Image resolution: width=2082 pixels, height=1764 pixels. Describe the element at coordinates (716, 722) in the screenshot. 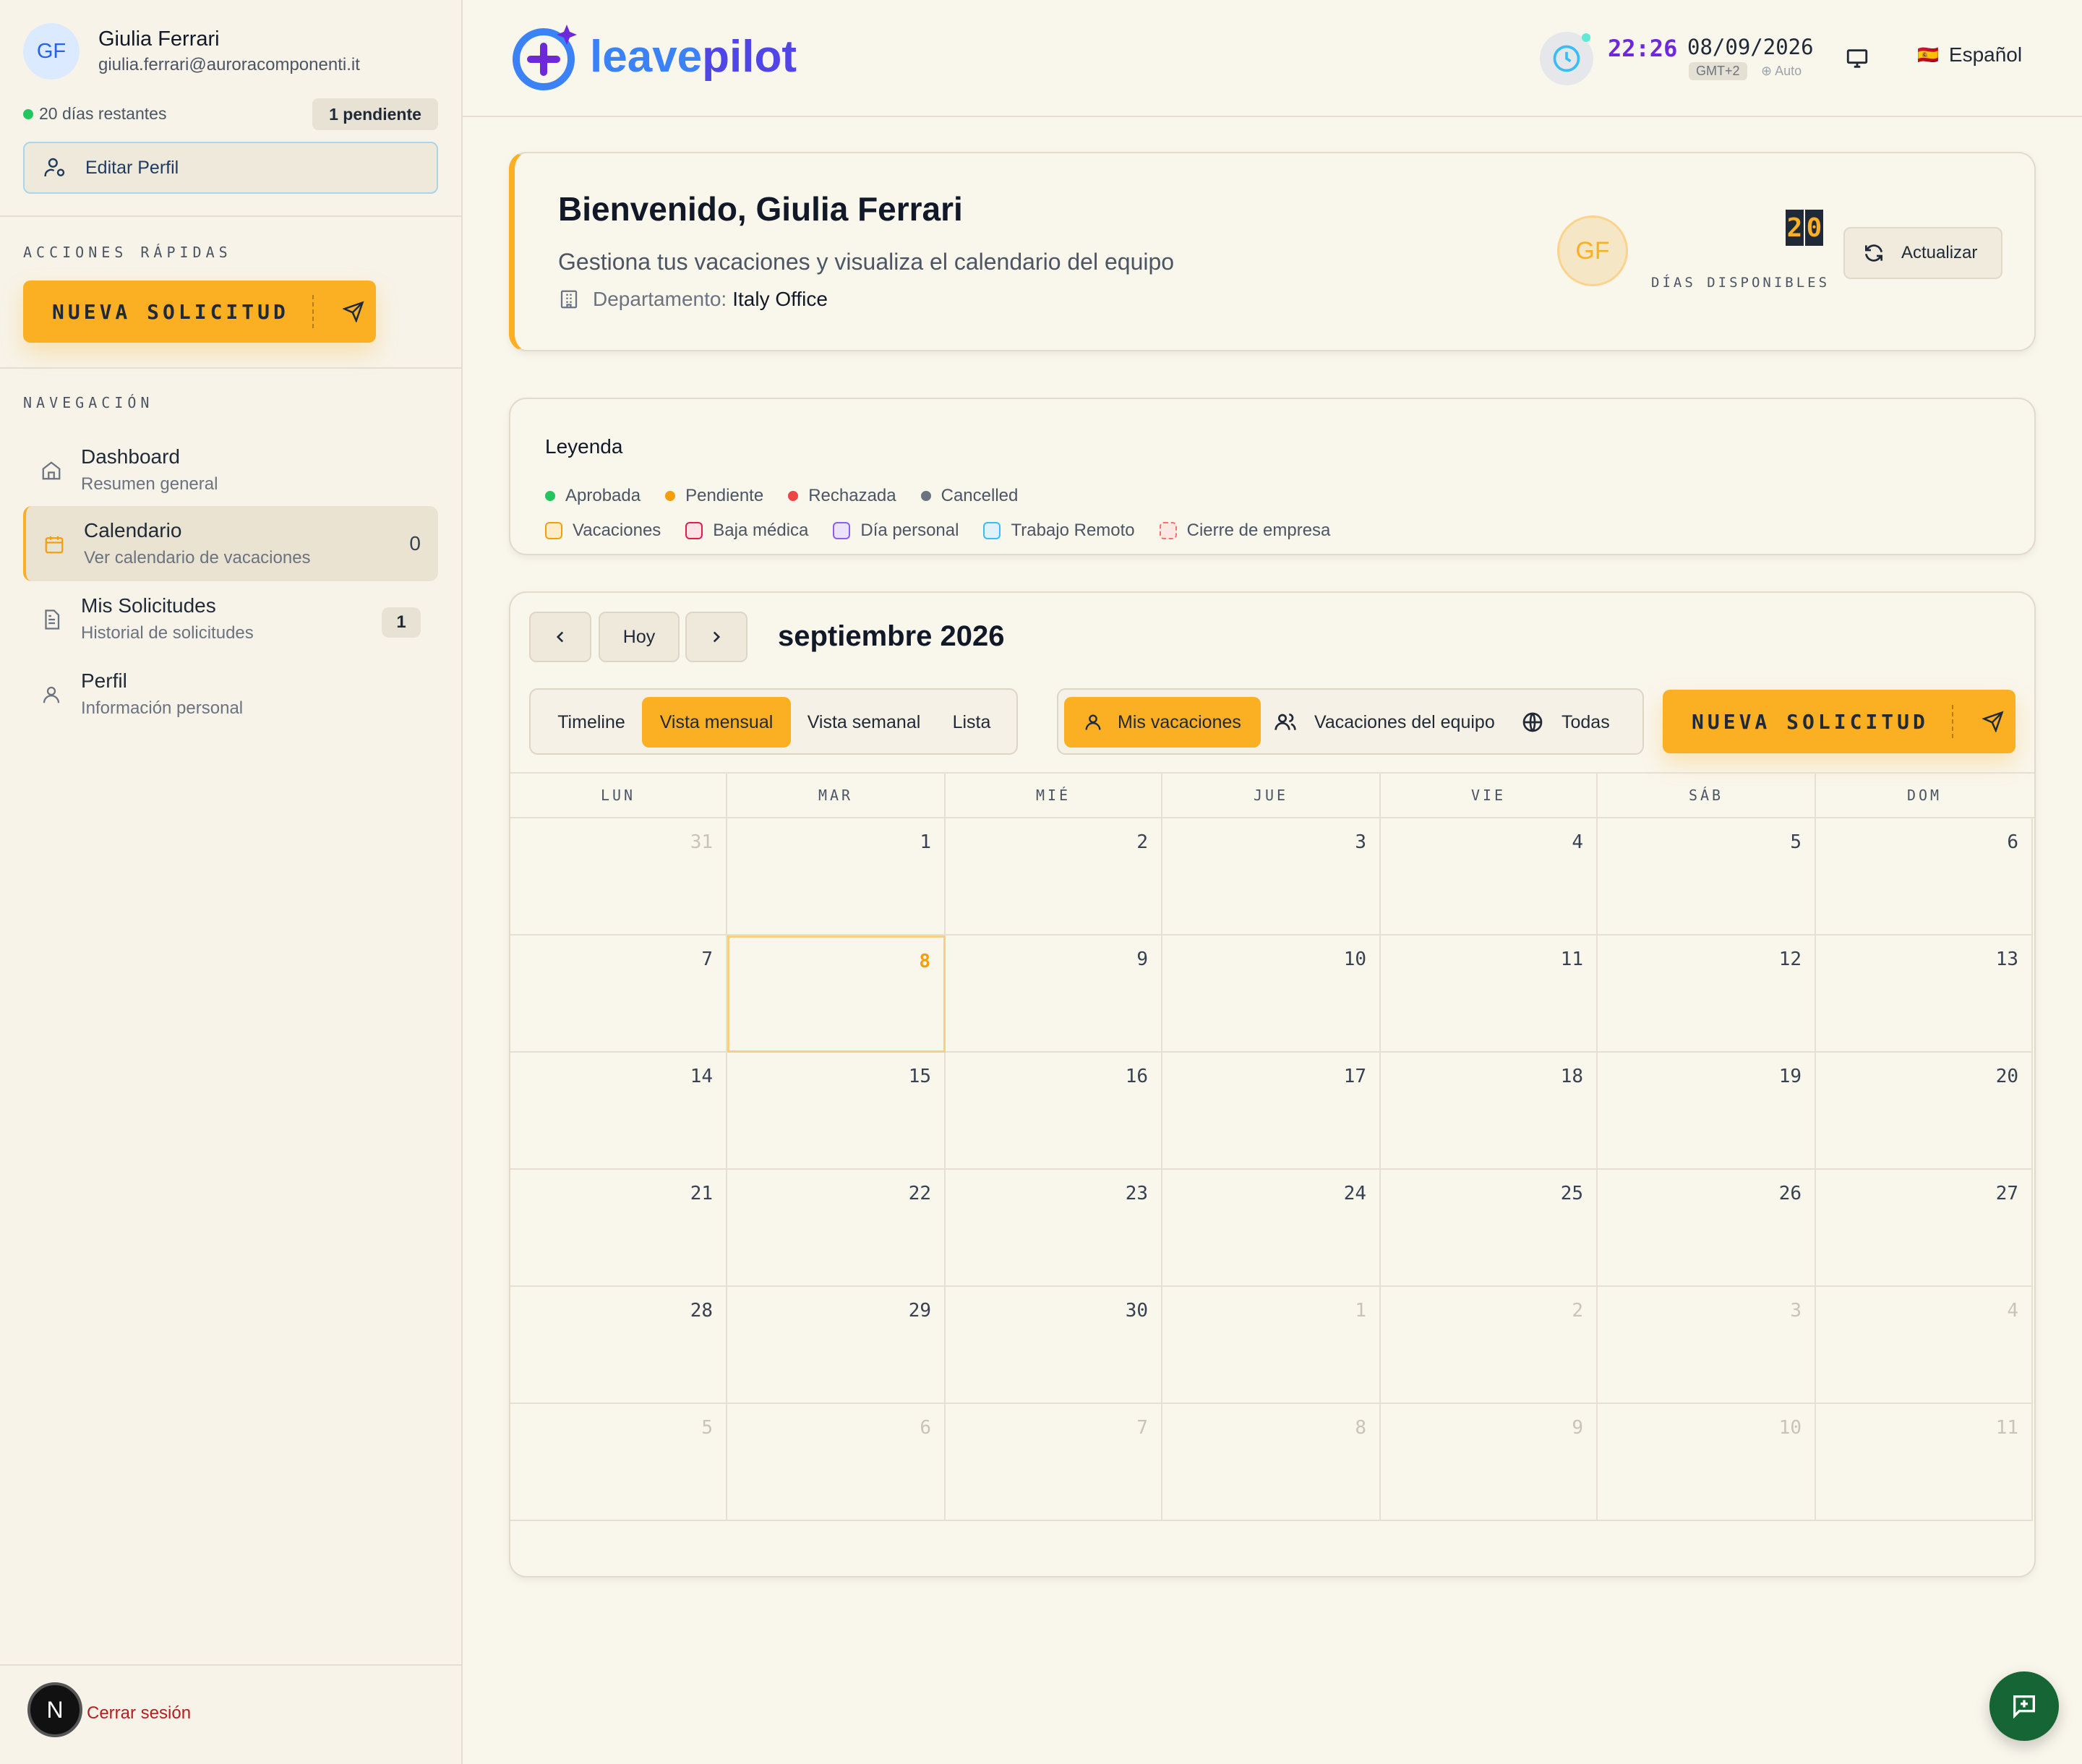

I see `tab-vista-mensual: Vista mensual` at that location.